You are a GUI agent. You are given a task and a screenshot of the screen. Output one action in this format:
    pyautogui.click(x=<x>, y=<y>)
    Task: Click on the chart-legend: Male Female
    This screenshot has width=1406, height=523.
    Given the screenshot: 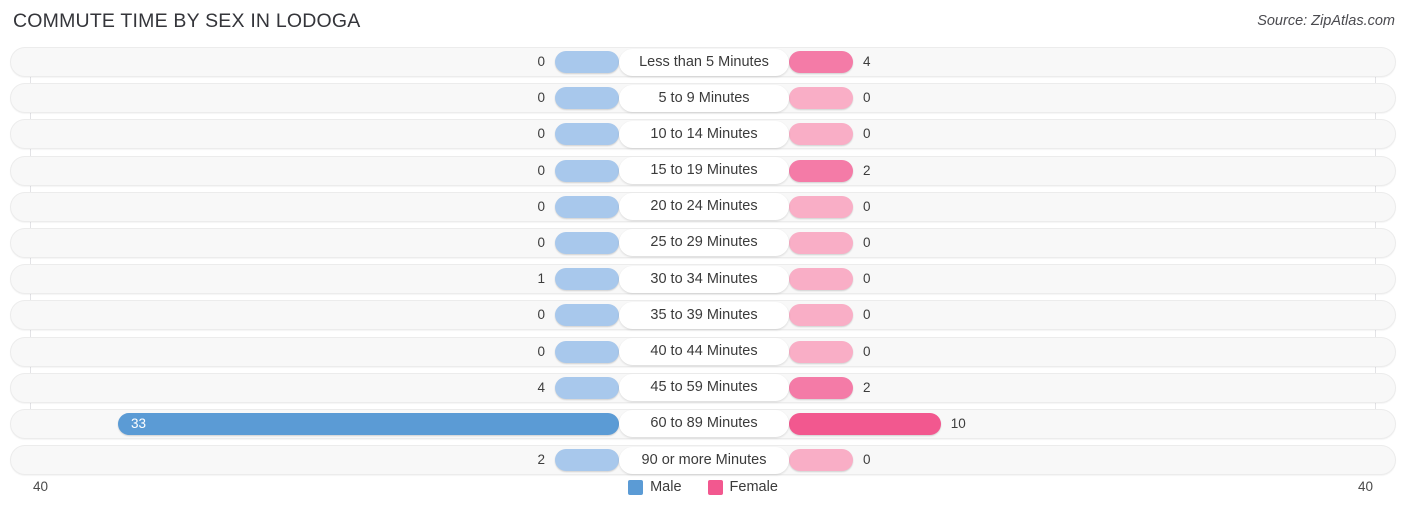 What is the action you would take?
    pyautogui.click(x=703, y=487)
    